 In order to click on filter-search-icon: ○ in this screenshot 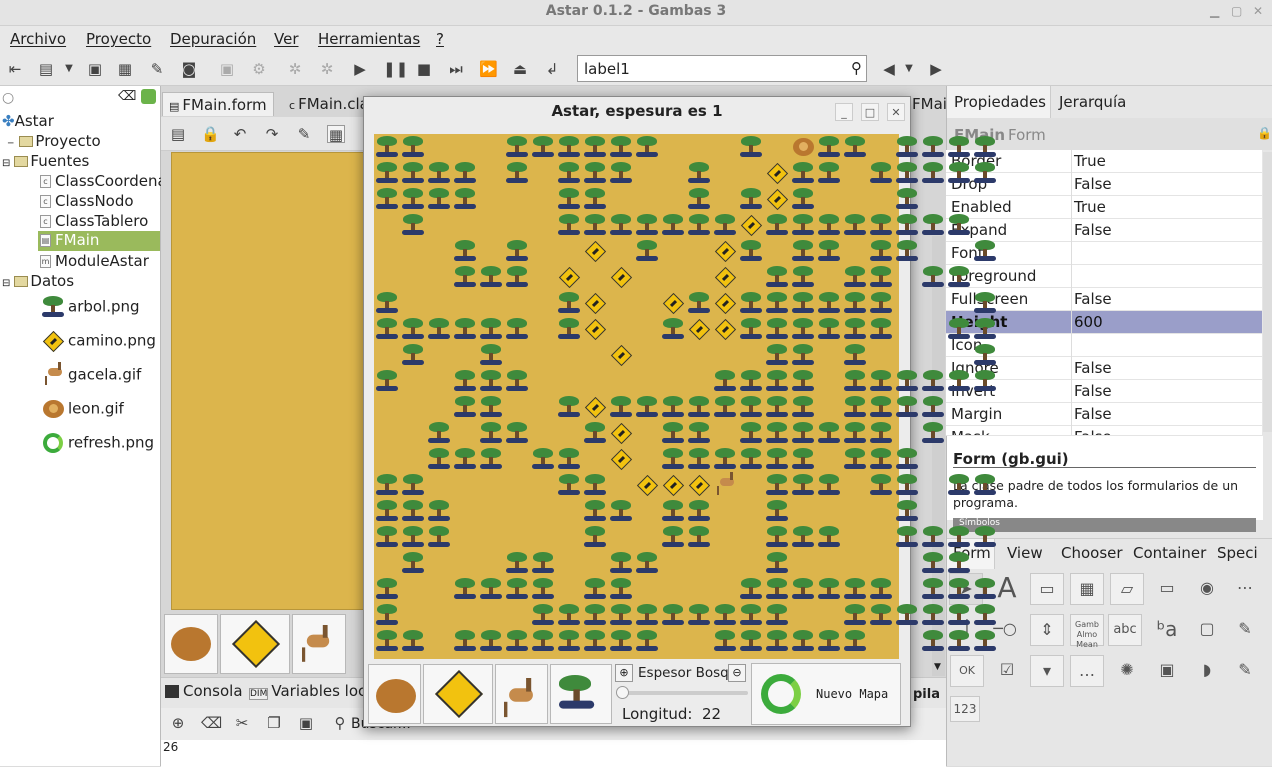, I will do `click(8, 98)`.